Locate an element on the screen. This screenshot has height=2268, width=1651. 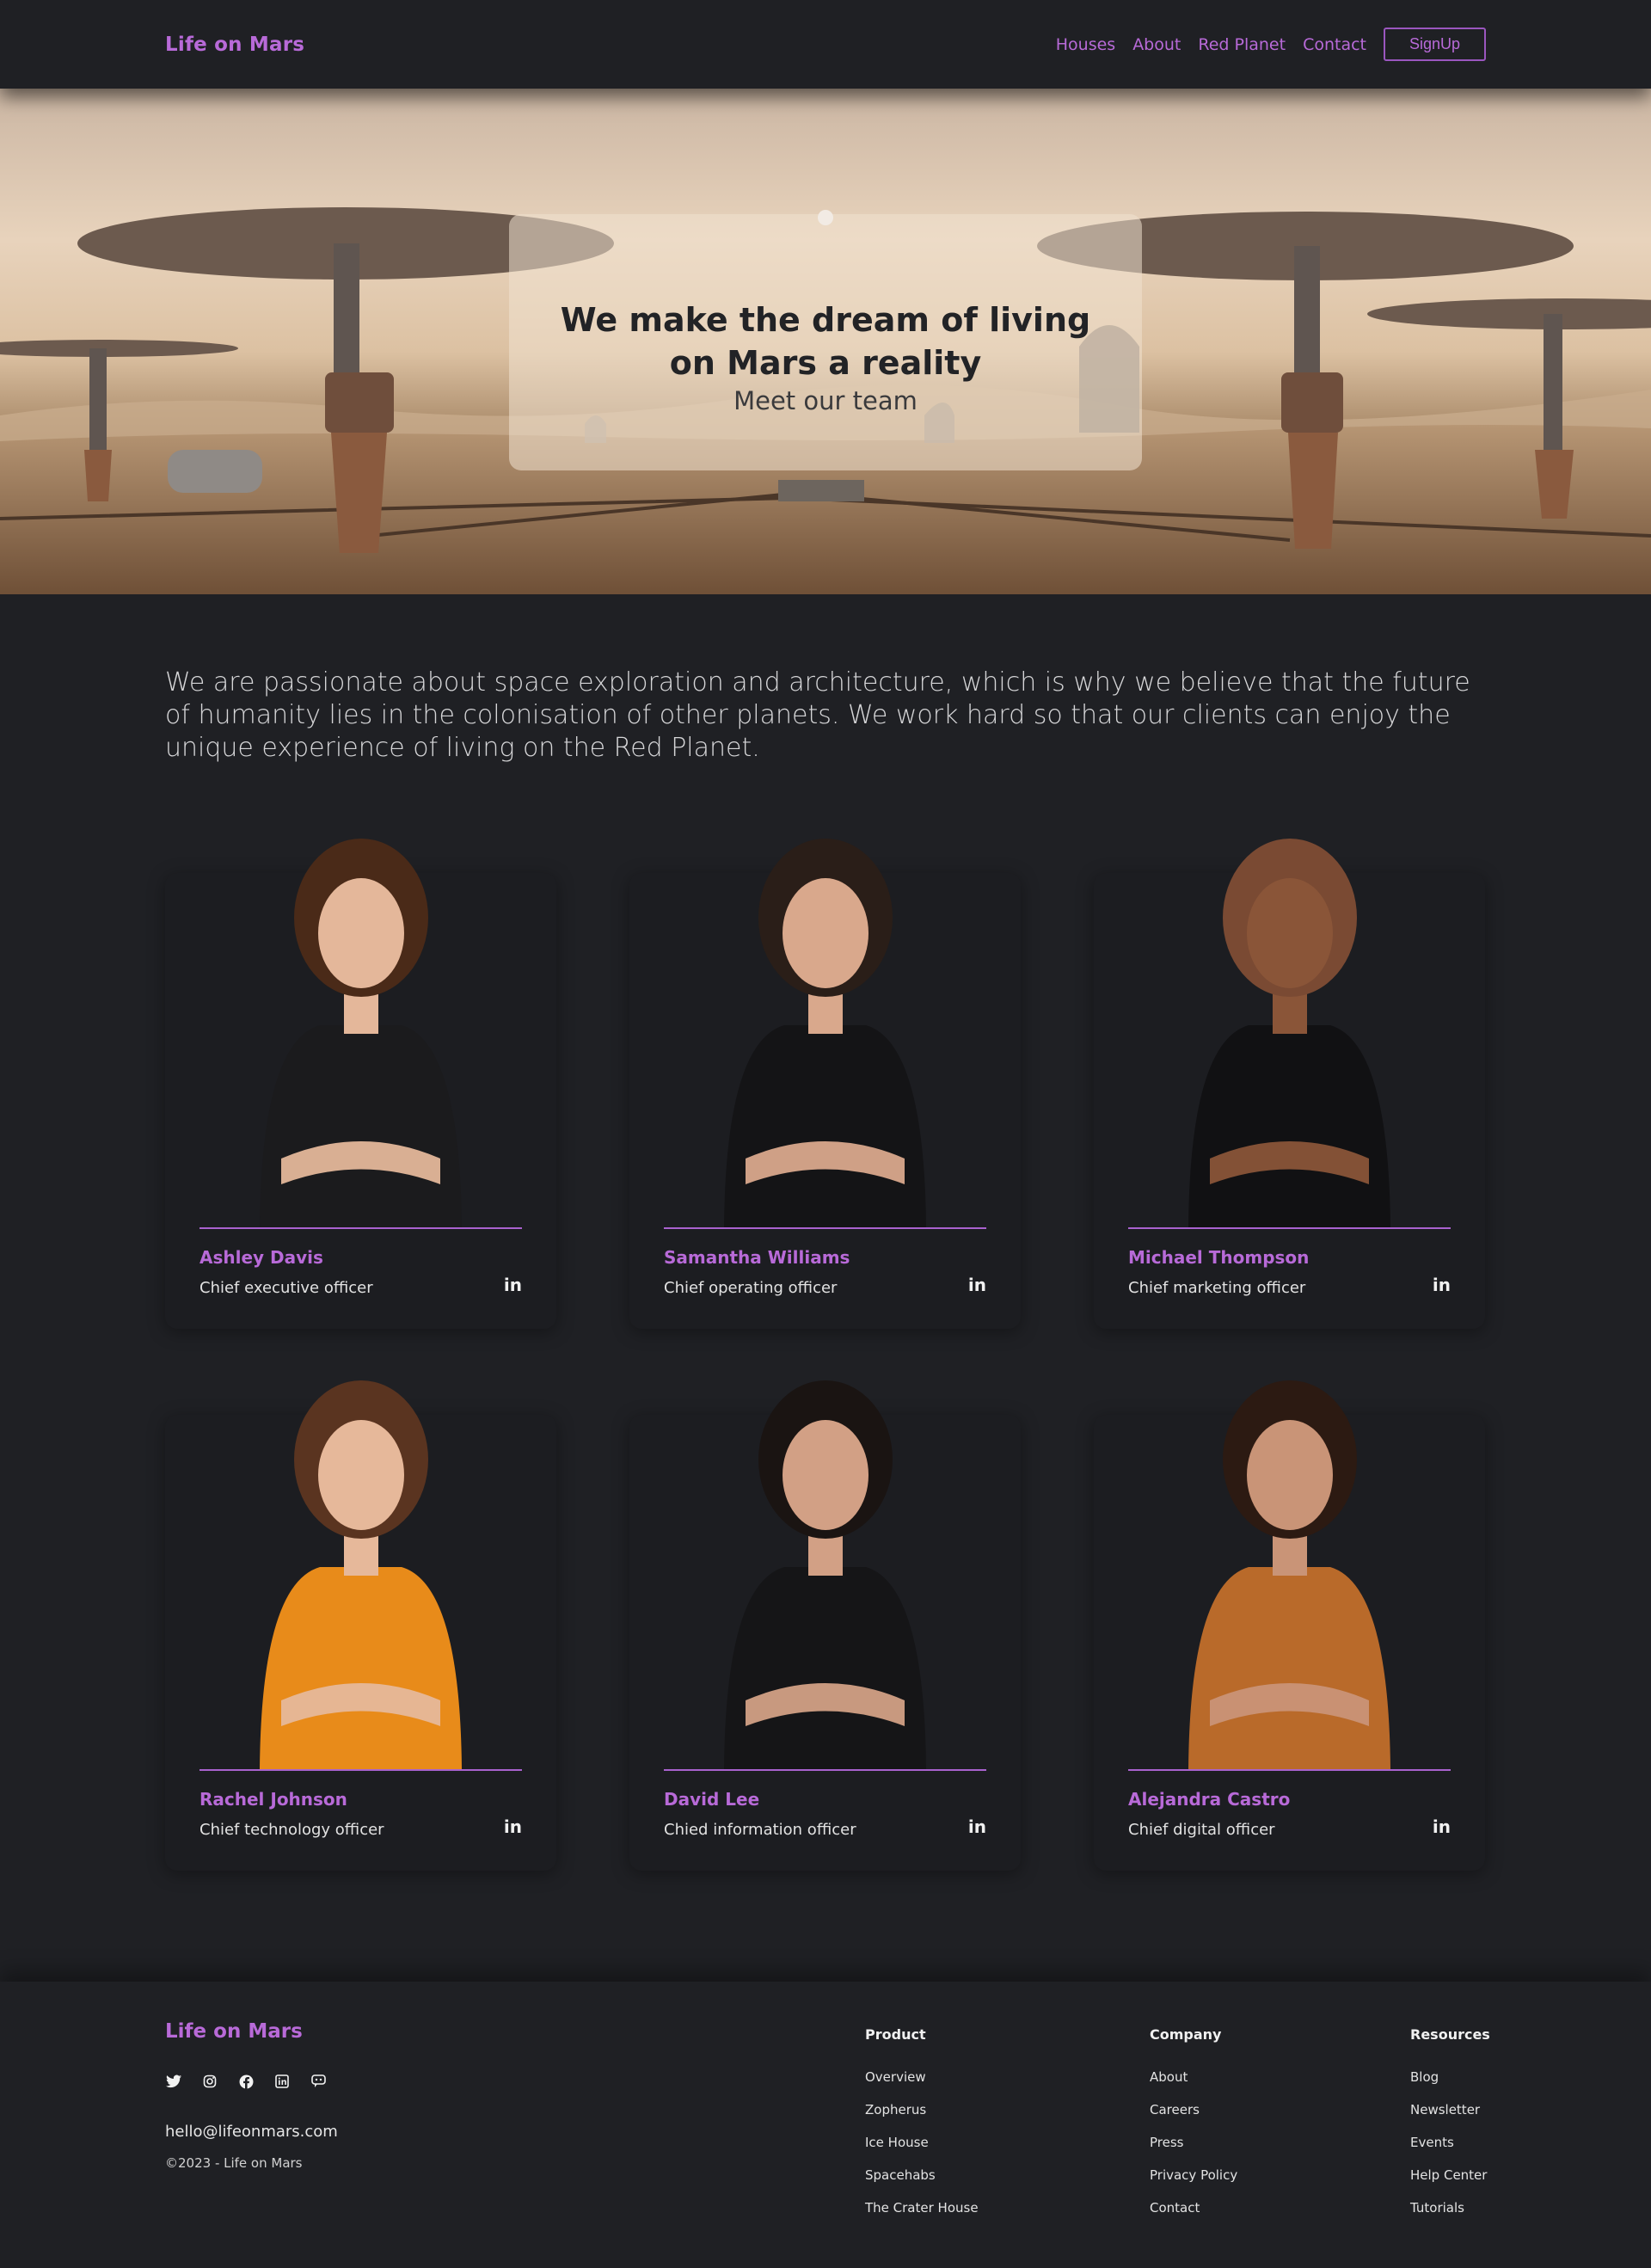
team-member-role: Chief executive officer is located at coordinates (286, 1288).